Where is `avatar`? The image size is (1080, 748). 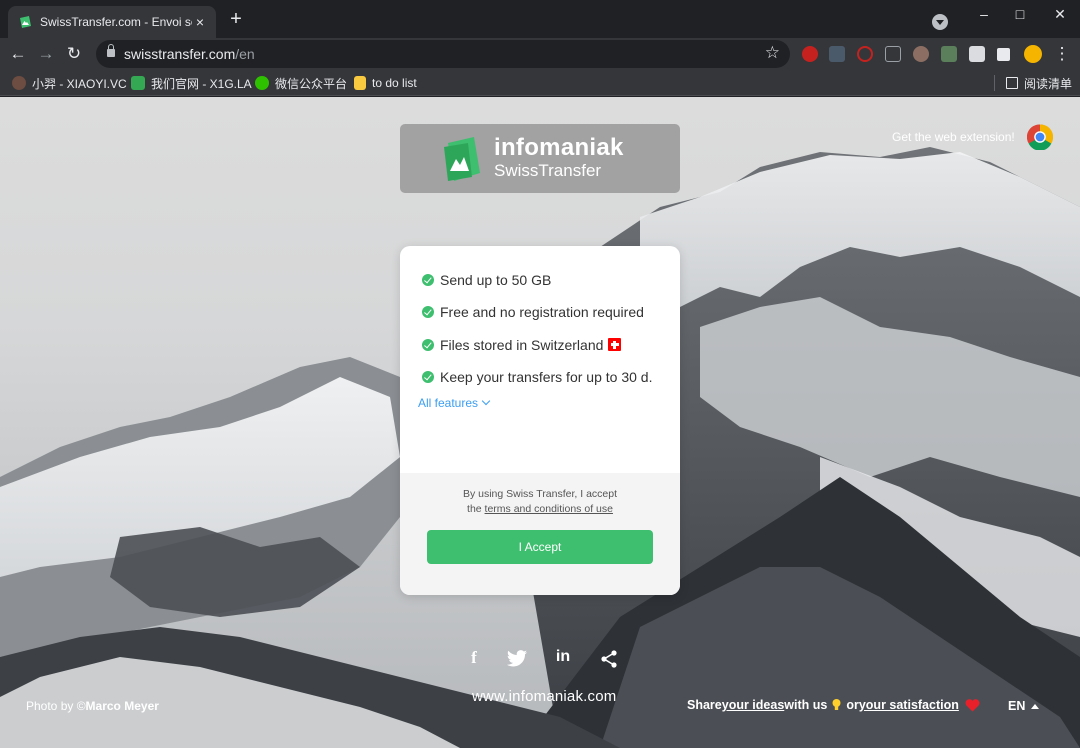
avatar is located at coordinates (1033, 54).